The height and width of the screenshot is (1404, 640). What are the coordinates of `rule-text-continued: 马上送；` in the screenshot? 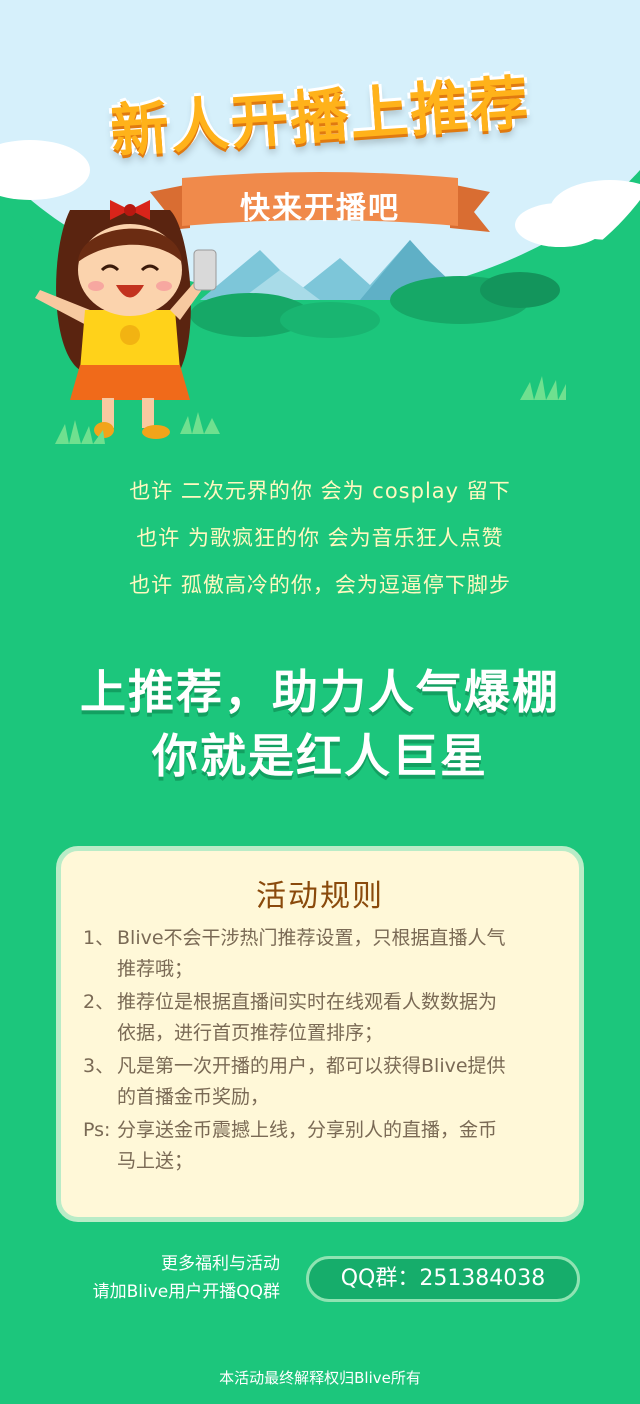 It's located at (155, 1161).